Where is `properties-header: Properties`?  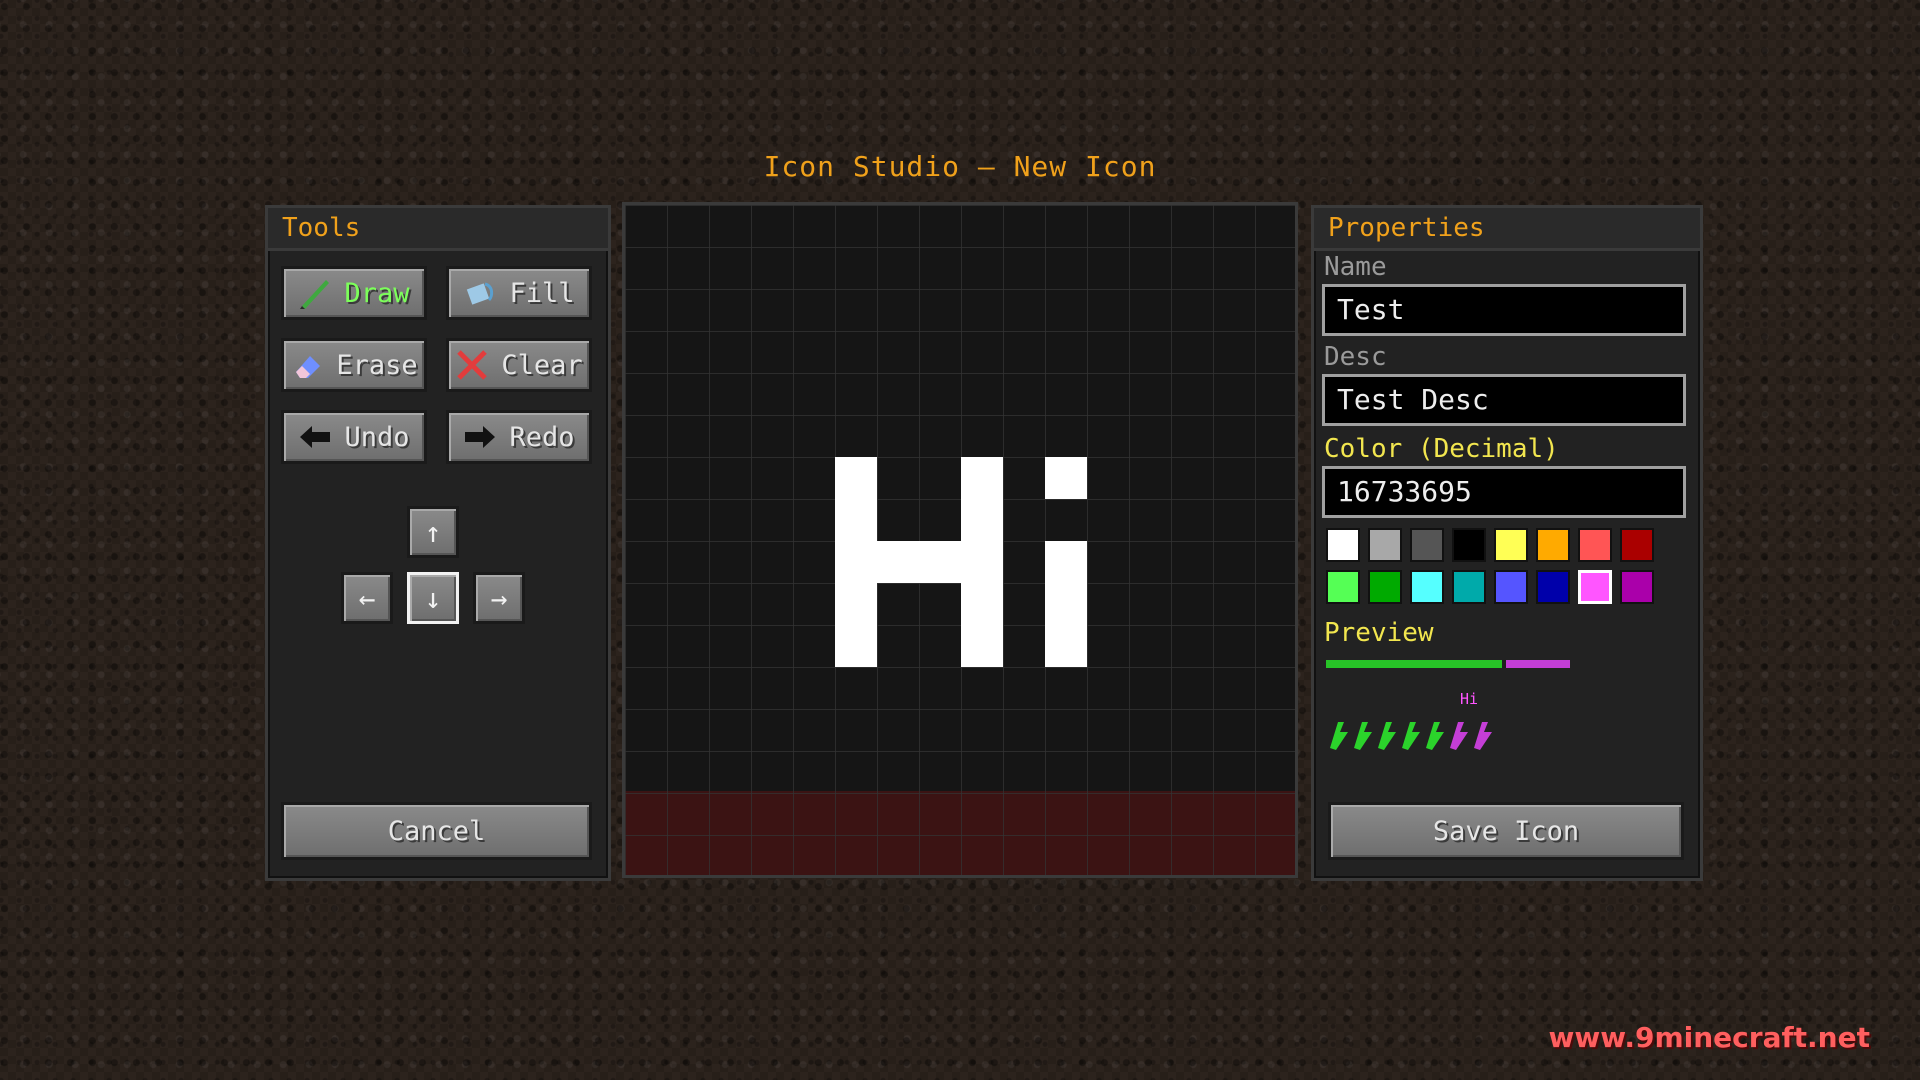
properties-header: Properties is located at coordinates (1507, 229).